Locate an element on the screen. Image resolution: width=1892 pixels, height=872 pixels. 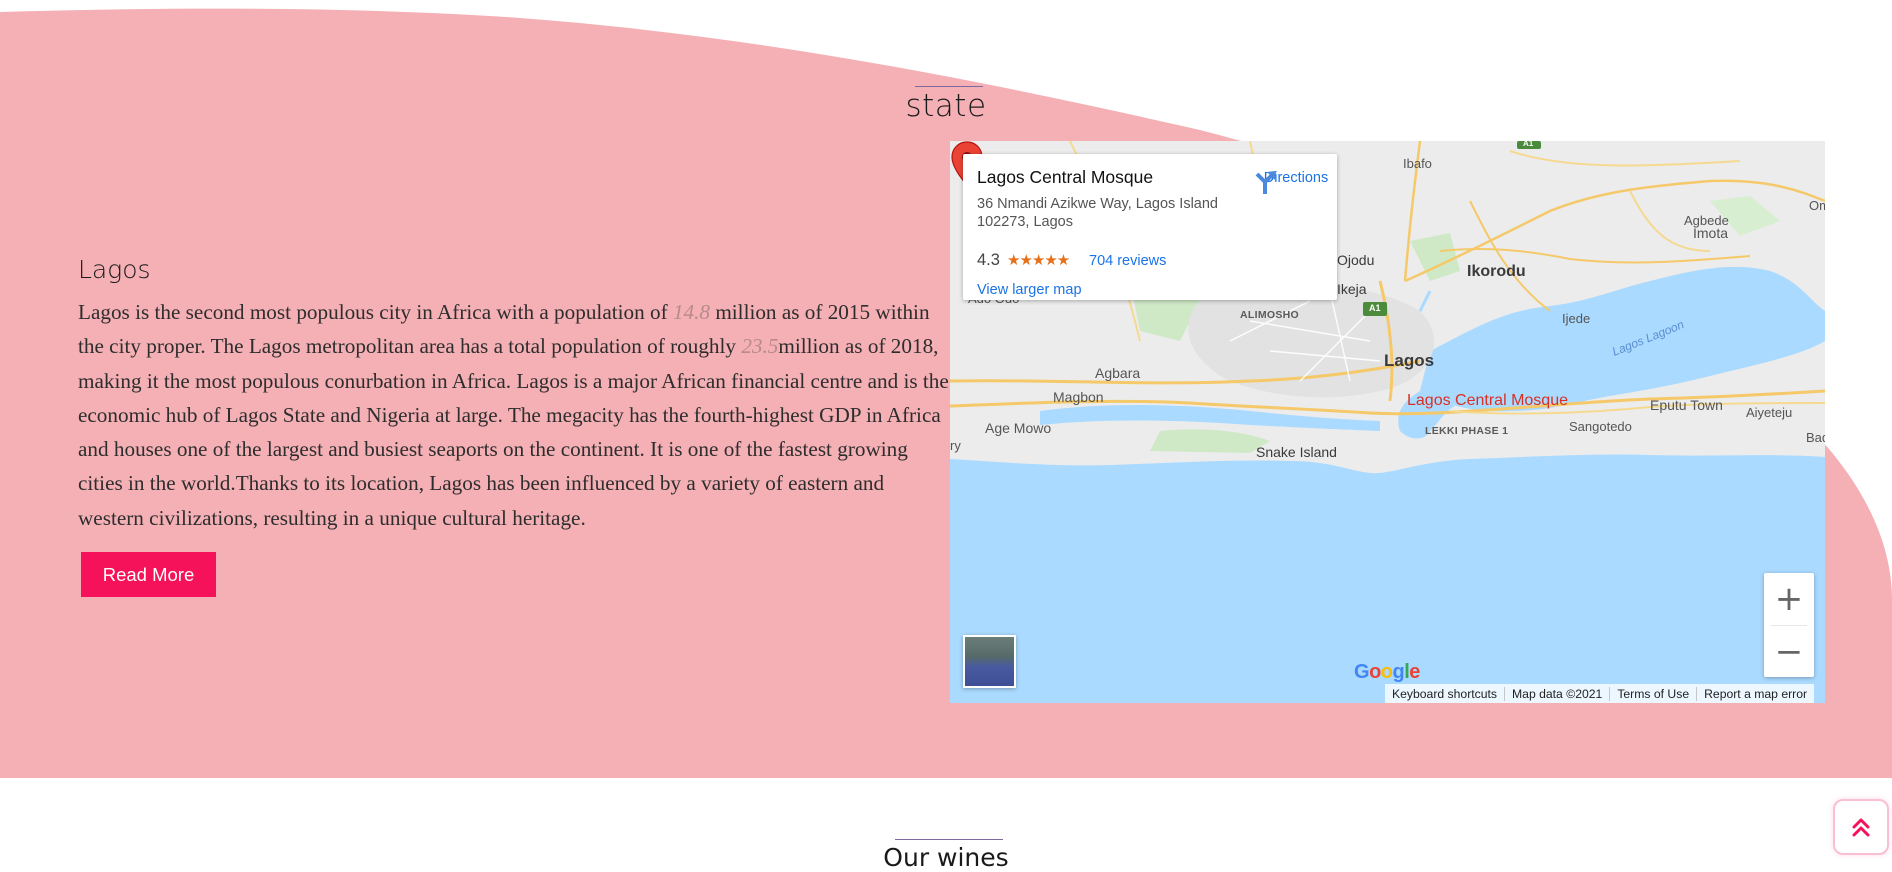
read-more-button: Read More is located at coordinates (148, 574).